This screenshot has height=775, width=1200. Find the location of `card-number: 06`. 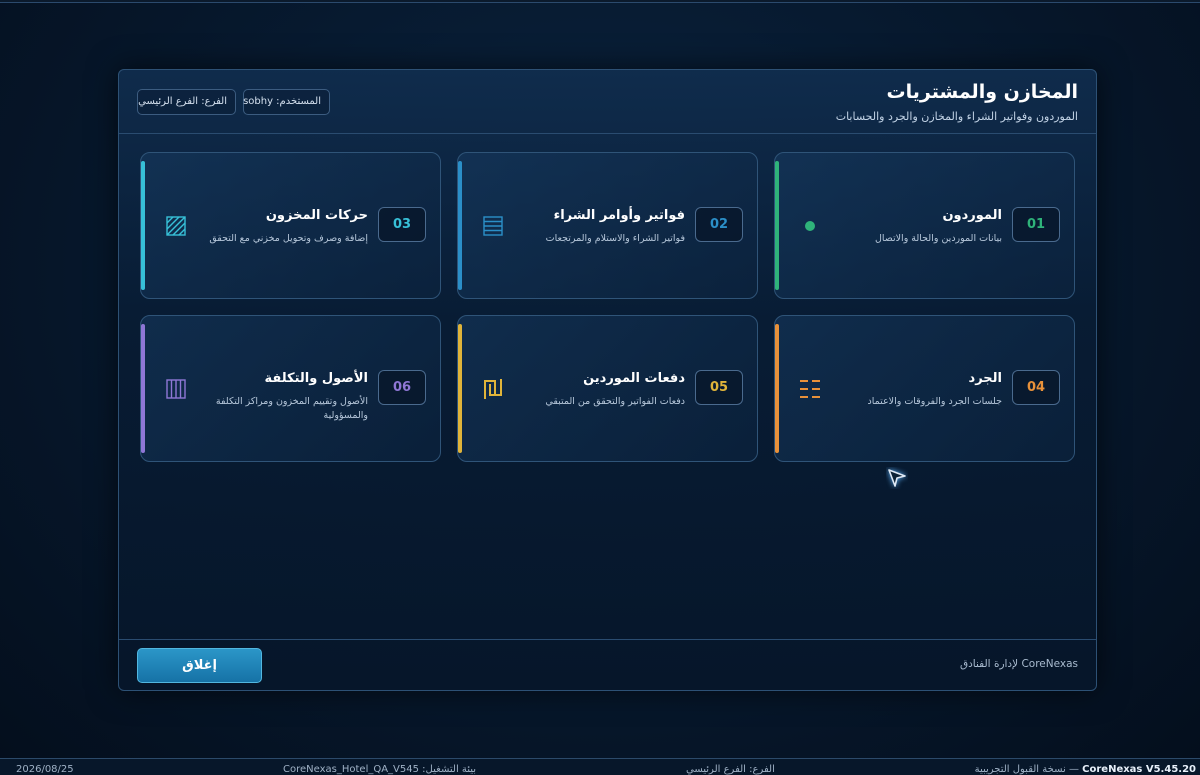

card-number: 06 is located at coordinates (402, 387).